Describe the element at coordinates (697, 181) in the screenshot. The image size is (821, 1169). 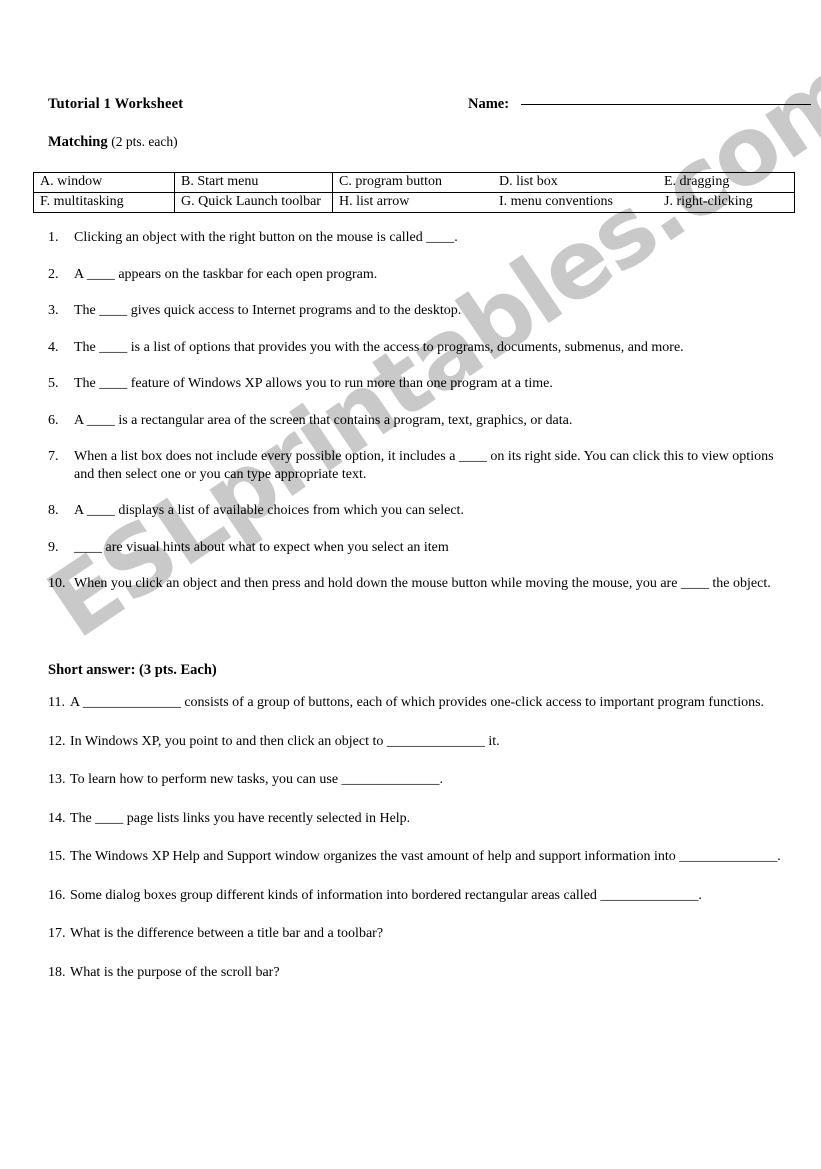
I see `word-bank-cell-e: E. dragging` at that location.